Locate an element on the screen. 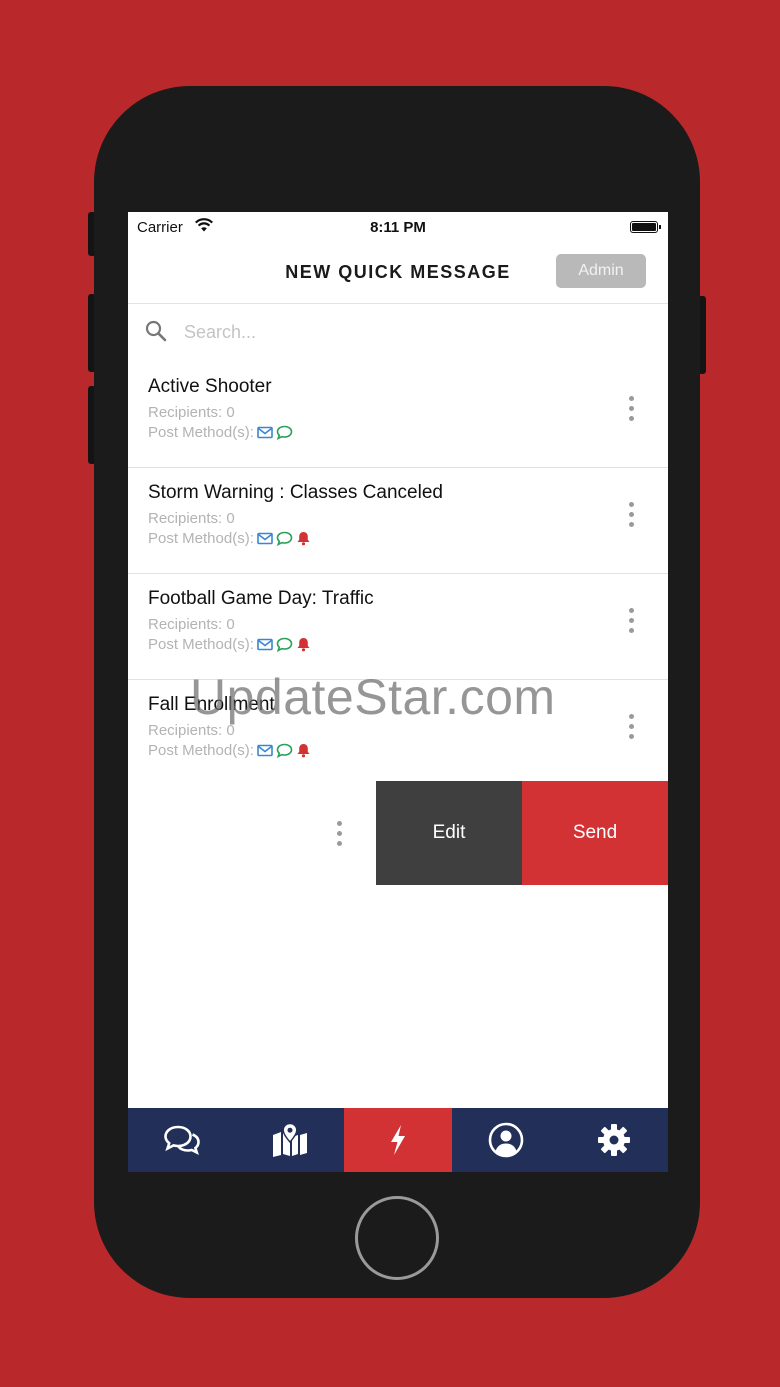 This screenshot has width=780, height=1387. message-title: Storm Warning : Classes Canceled is located at coordinates (295, 492).